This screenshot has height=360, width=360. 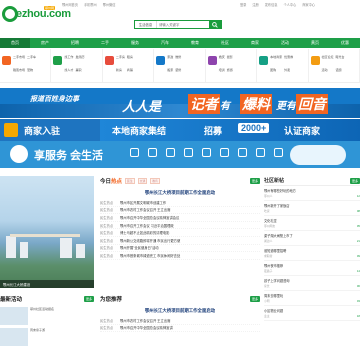 What do you see at coordinates (155, 181) in the screenshot?
I see `tag-chip: 教育` at bounding box center [155, 181].